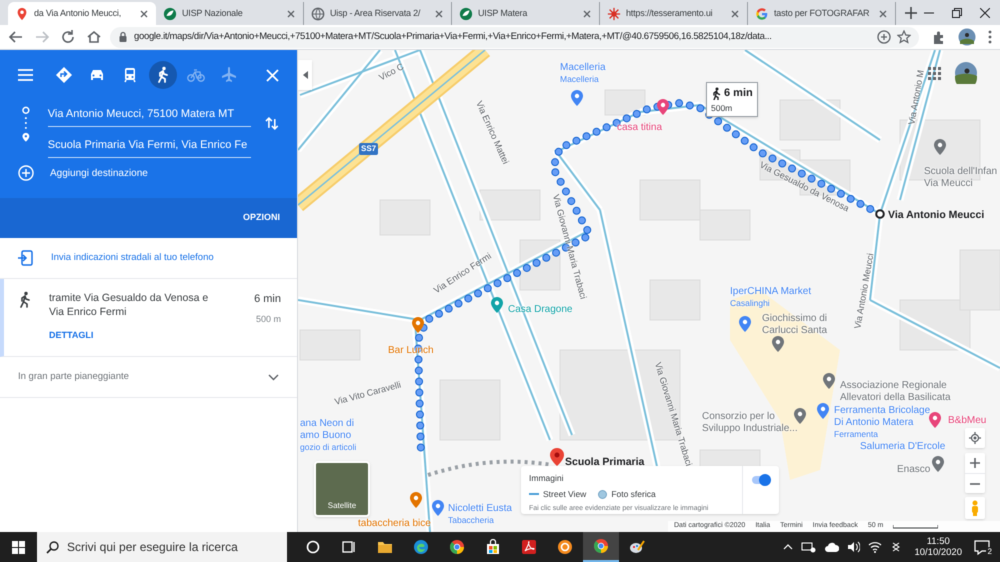 This screenshot has width=1000, height=562. I want to click on place-label: Nicoletti Eusta Tabaccheria, so click(480, 514).